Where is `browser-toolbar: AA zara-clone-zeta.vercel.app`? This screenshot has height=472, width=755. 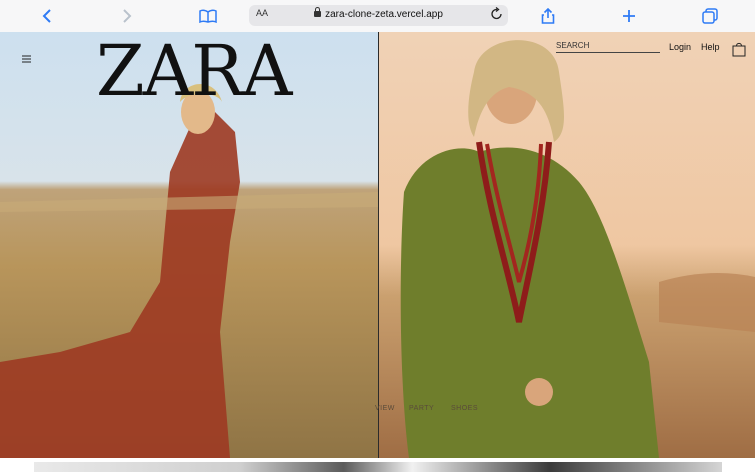 browser-toolbar: AA zara-clone-zeta.vercel.app is located at coordinates (377, 16).